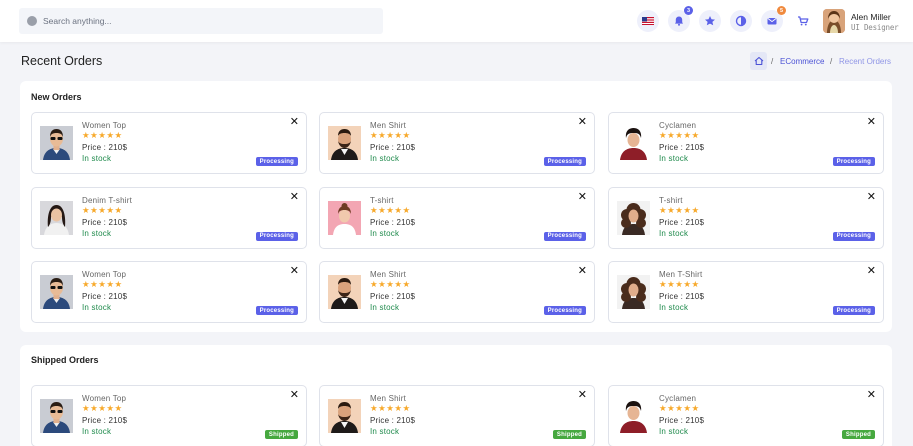 This screenshot has width=913, height=446. Describe the element at coordinates (802, 61) in the screenshot. I see `breadcrumb-ecommerce: ECommerce` at that location.